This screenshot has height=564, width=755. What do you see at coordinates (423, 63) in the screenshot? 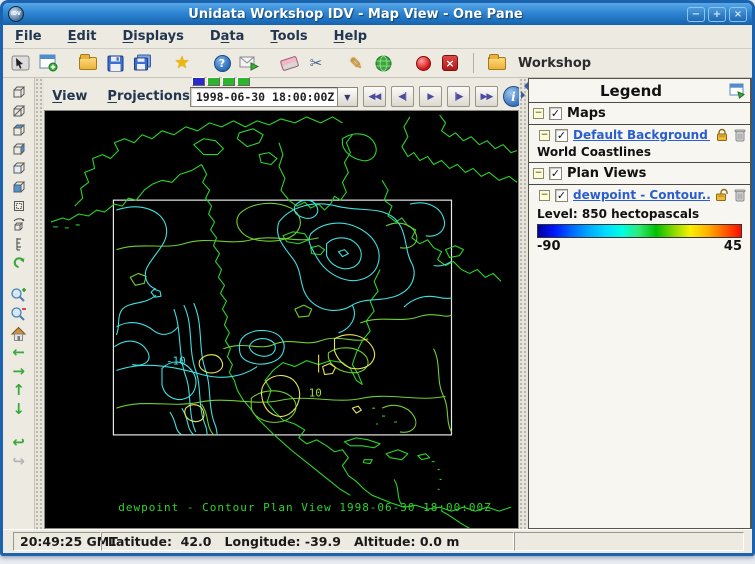
I see `record-image-icon` at bounding box center [423, 63].